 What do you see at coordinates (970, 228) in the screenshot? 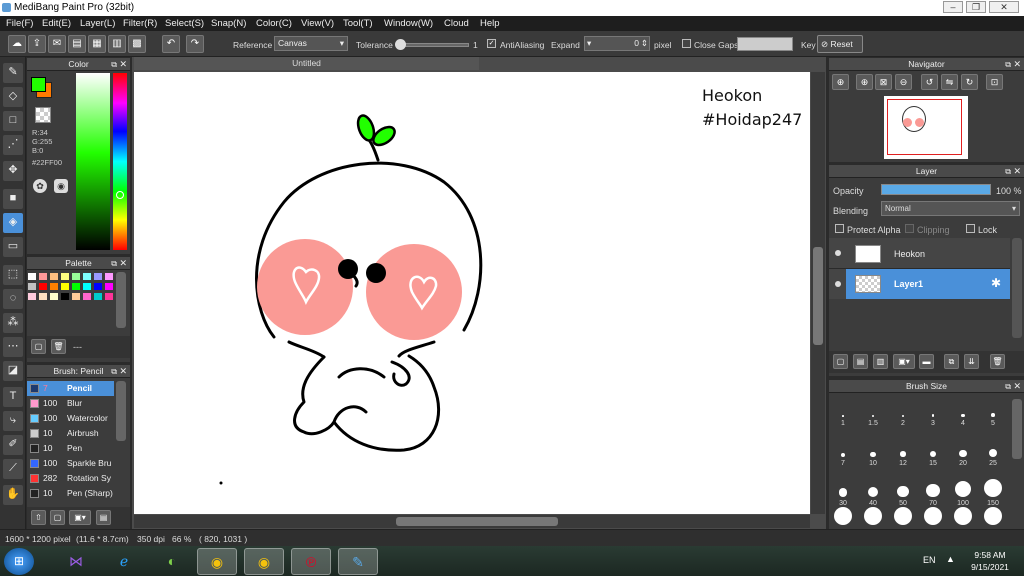
I see `lock-checkbox` at bounding box center [970, 228].